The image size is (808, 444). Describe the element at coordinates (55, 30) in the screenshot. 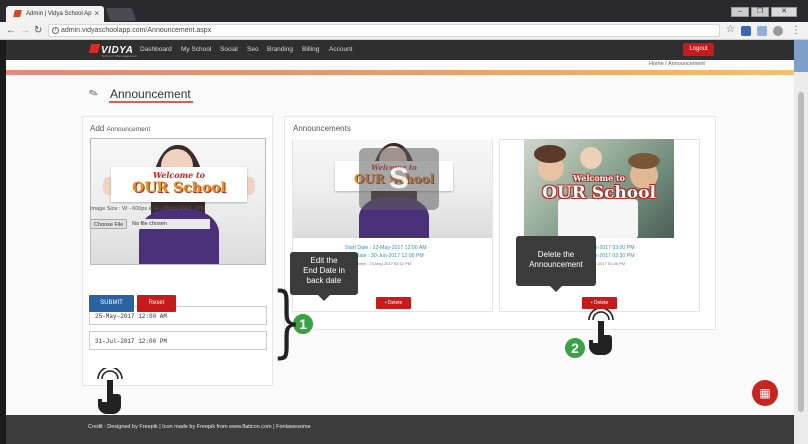

I see `info-icon: i` at that location.